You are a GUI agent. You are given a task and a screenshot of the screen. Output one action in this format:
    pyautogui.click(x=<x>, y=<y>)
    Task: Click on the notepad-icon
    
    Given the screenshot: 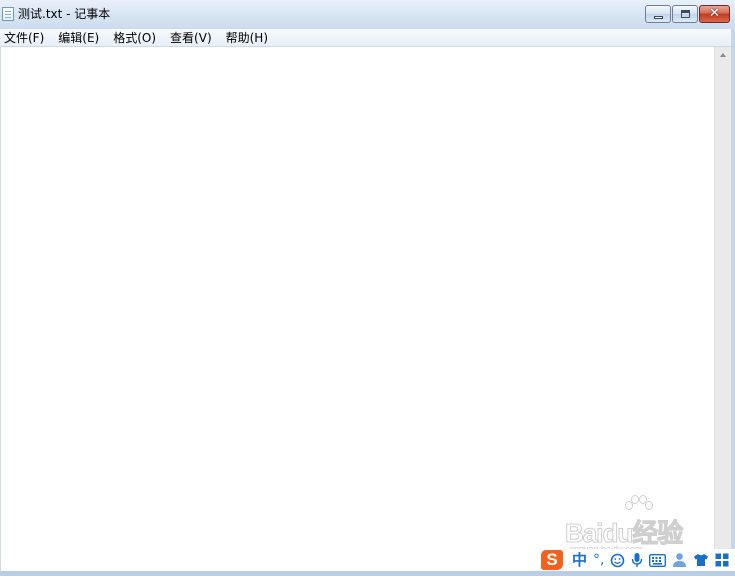 What is the action you would take?
    pyautogui.click(x=8, y=14)
    